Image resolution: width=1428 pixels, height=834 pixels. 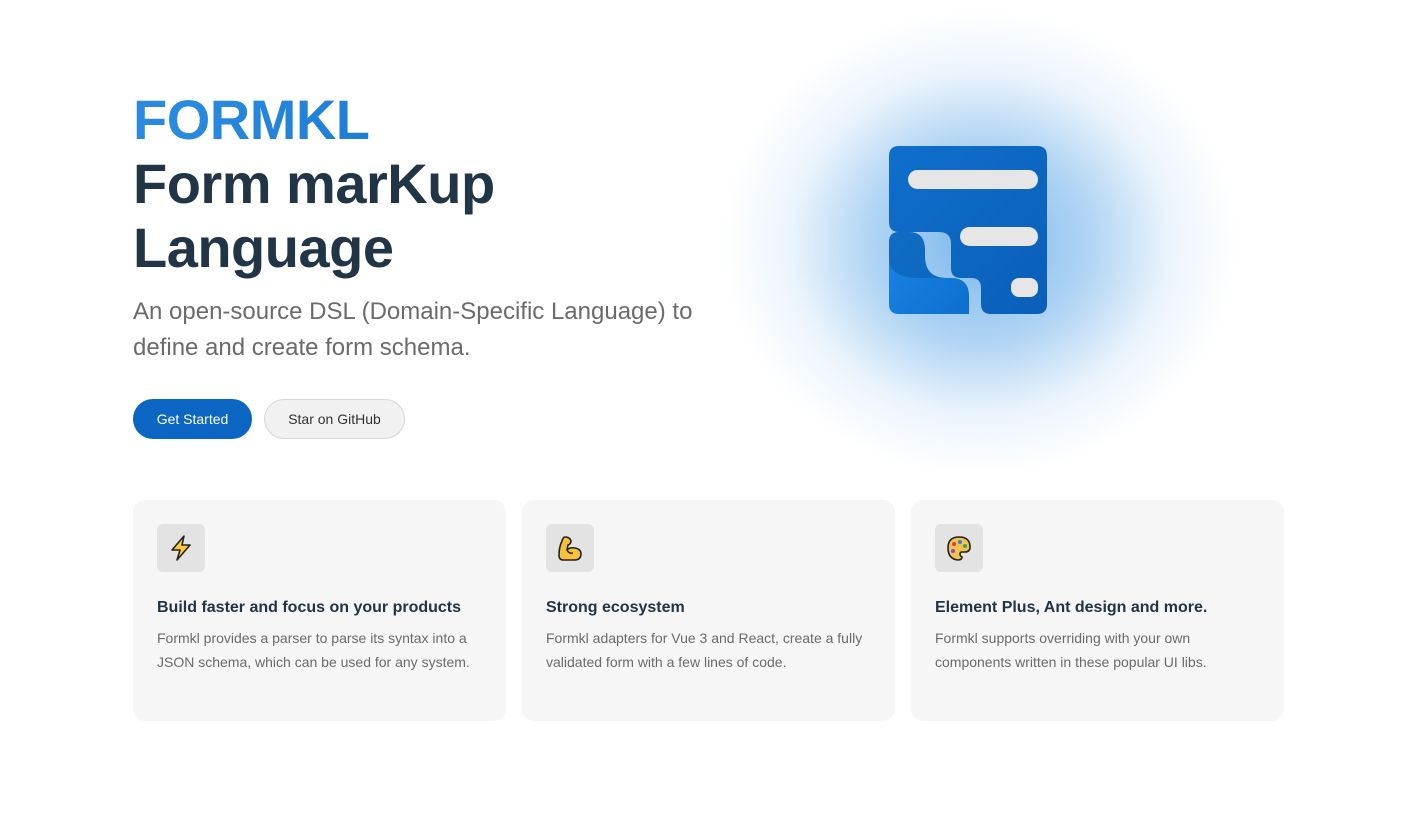 I want to click on hero-heading: FORMKL Form marKup Language, so click(x=443, y=184).